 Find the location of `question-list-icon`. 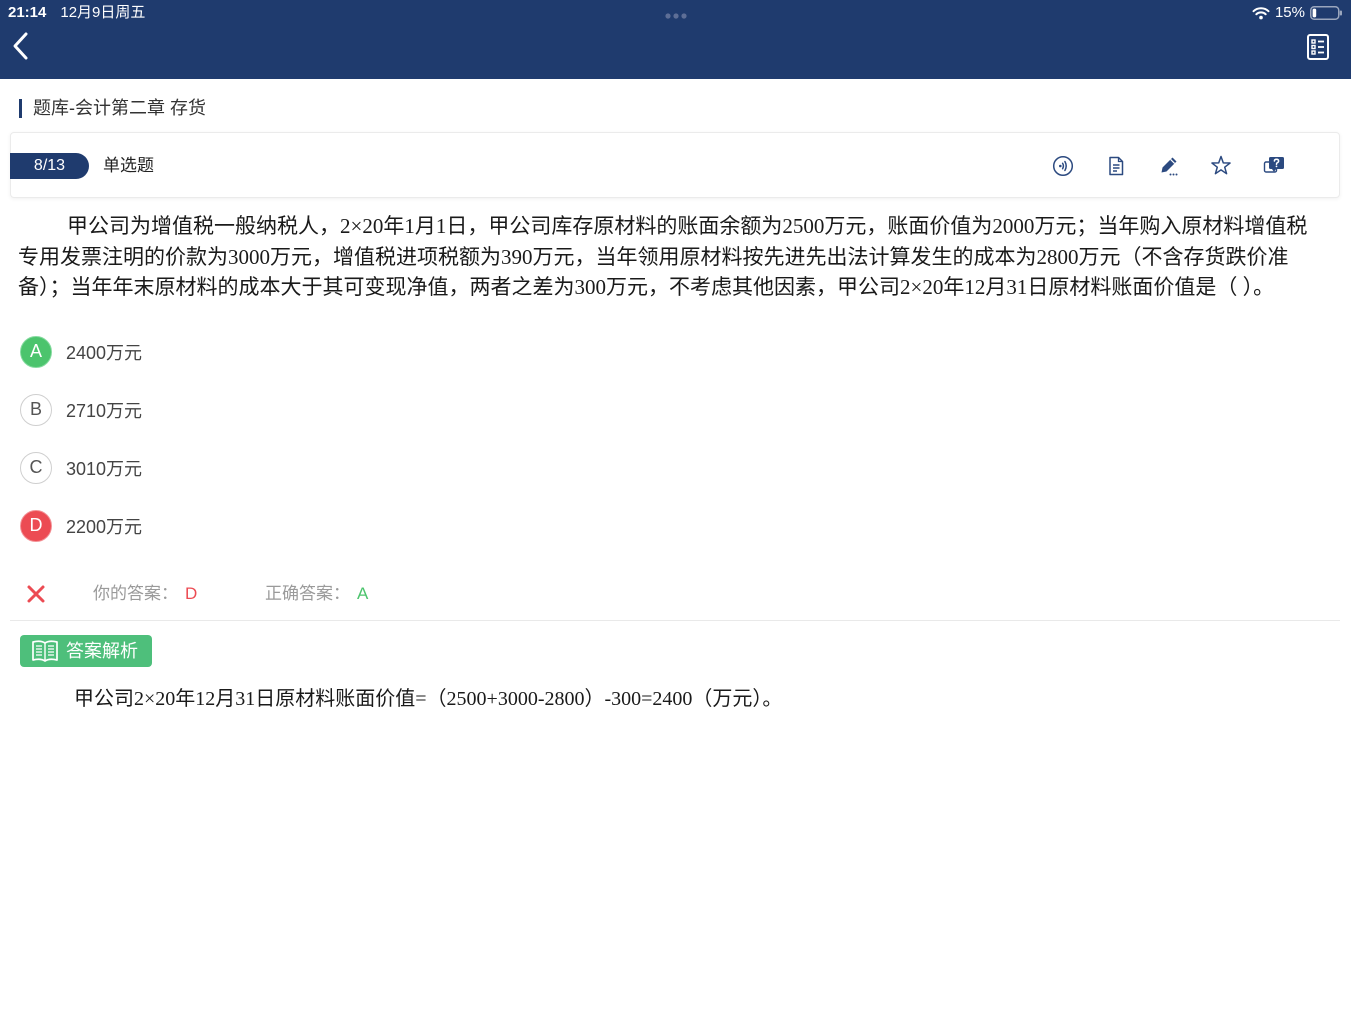

question-list-icon is located at coordinates (1318, 47).